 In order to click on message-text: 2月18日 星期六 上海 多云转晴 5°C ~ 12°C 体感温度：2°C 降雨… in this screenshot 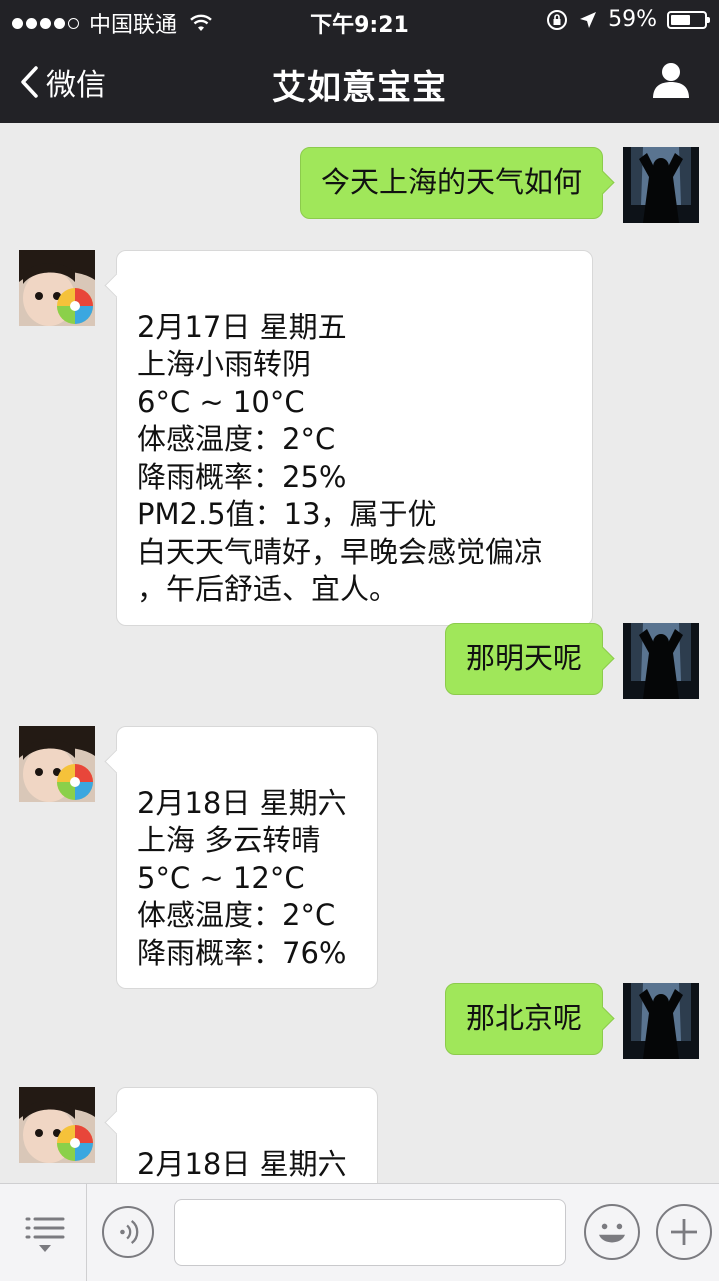, I will do `click(242, 877)`.